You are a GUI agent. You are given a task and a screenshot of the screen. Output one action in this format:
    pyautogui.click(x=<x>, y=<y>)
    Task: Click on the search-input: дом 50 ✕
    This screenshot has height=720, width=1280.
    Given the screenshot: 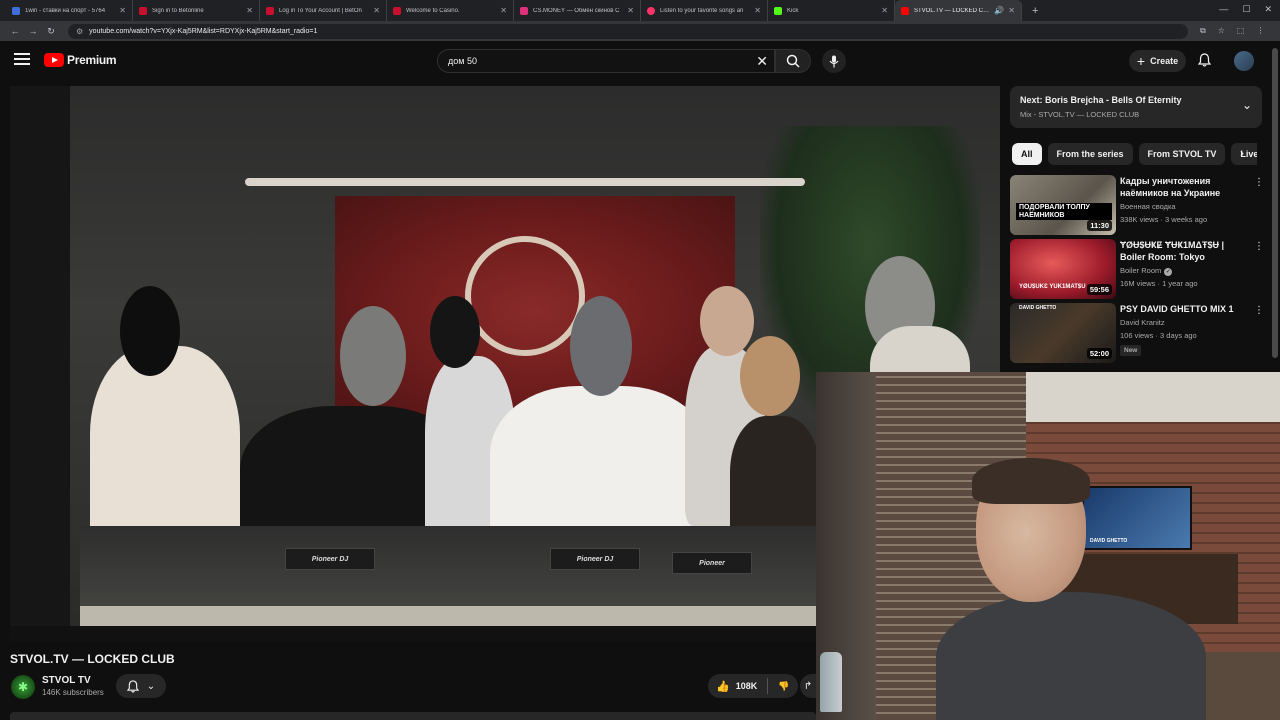 What is the action you would take?
    pyautogui.click(x=606, y=61)
    